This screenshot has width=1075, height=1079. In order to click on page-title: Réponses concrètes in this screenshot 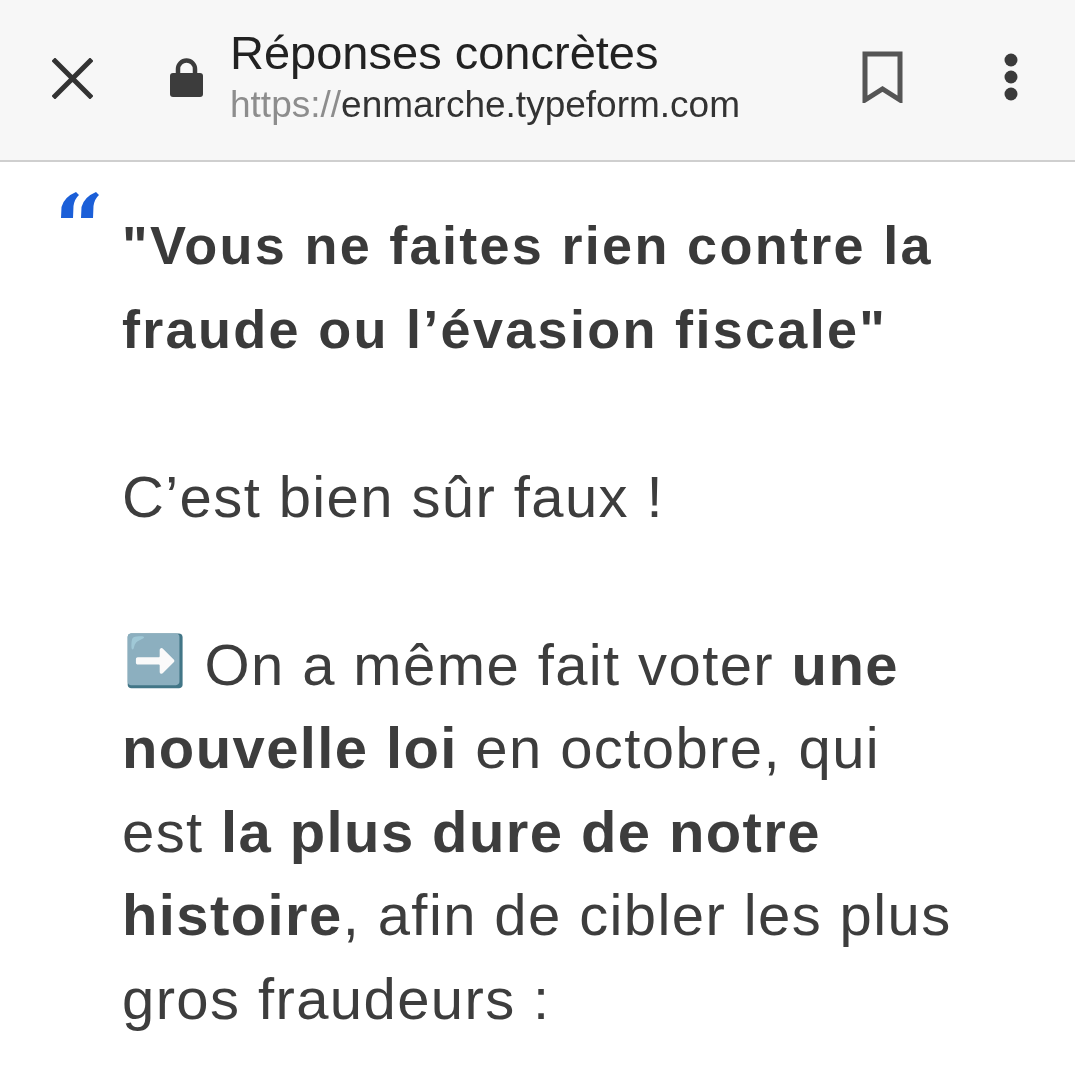, I will do `click(445, 53)`.